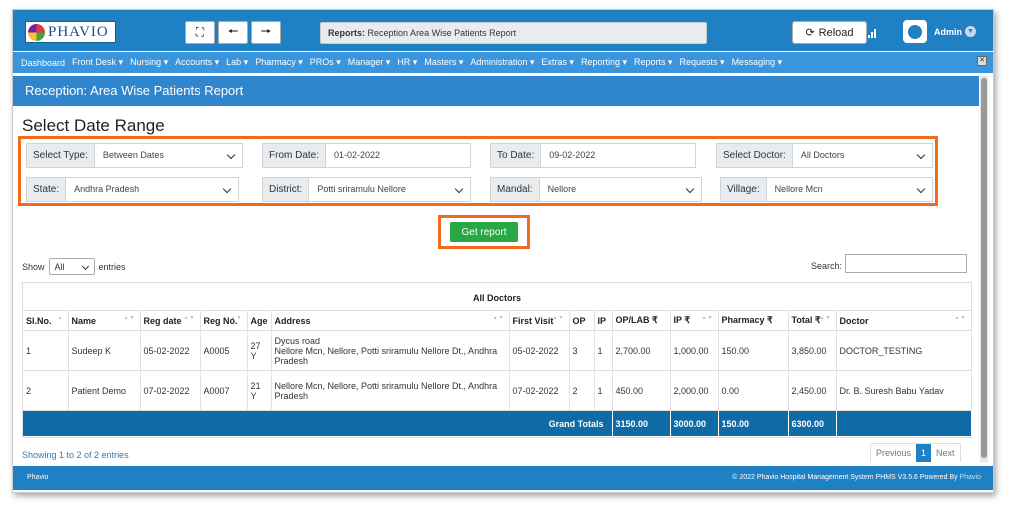 The width and height of the screenshot is (1009, 509). I want to click on section-title: Select Date Range, so click(93, 125).